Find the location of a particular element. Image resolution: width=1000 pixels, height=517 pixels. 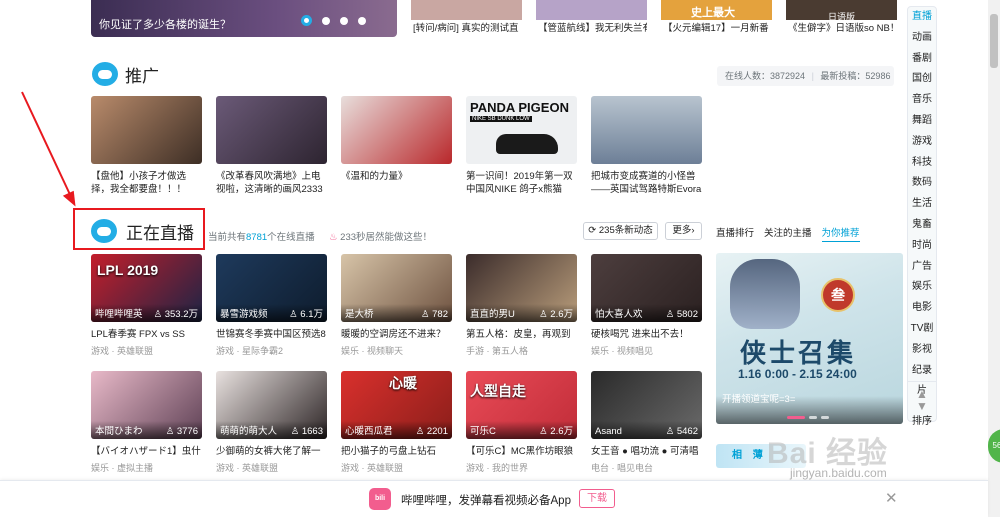

live-card-3: 是大桥 ♙ 782 暖暖的空调房还不进来？ 娱乐 · 视频聊天 is located at coordinates (396, 305).